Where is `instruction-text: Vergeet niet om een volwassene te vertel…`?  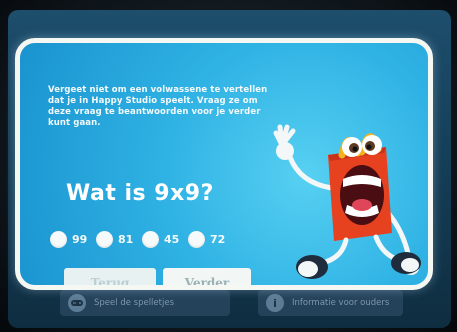
instruction-text: Vergeet niet om een volwassene te vertel… is located at coordinates (158, 106).